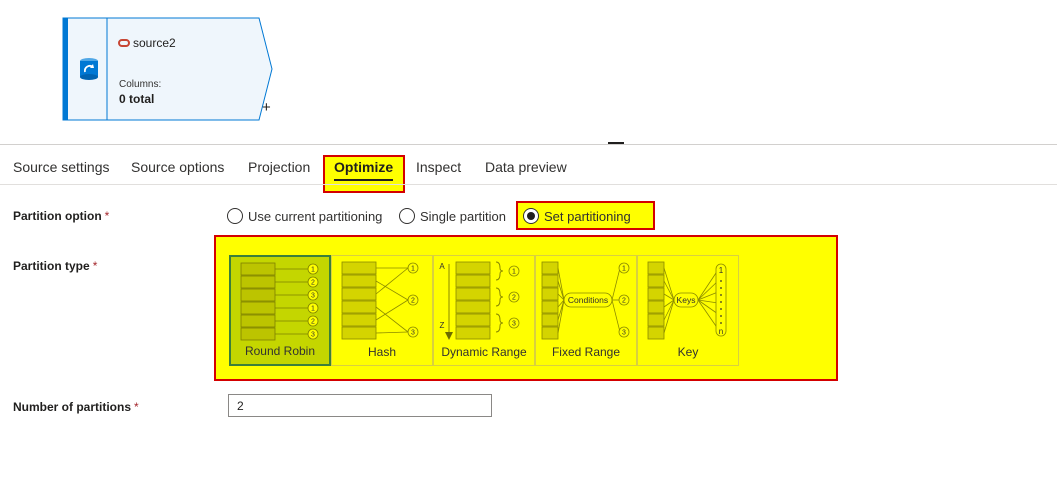 Image resolution: width=1057 pixels, height=500 pixels. What do you see at coordinates (51, 266) in the screenshot?
I see `partition-type-label-text: Partition type` at bounding box center [51, 266].